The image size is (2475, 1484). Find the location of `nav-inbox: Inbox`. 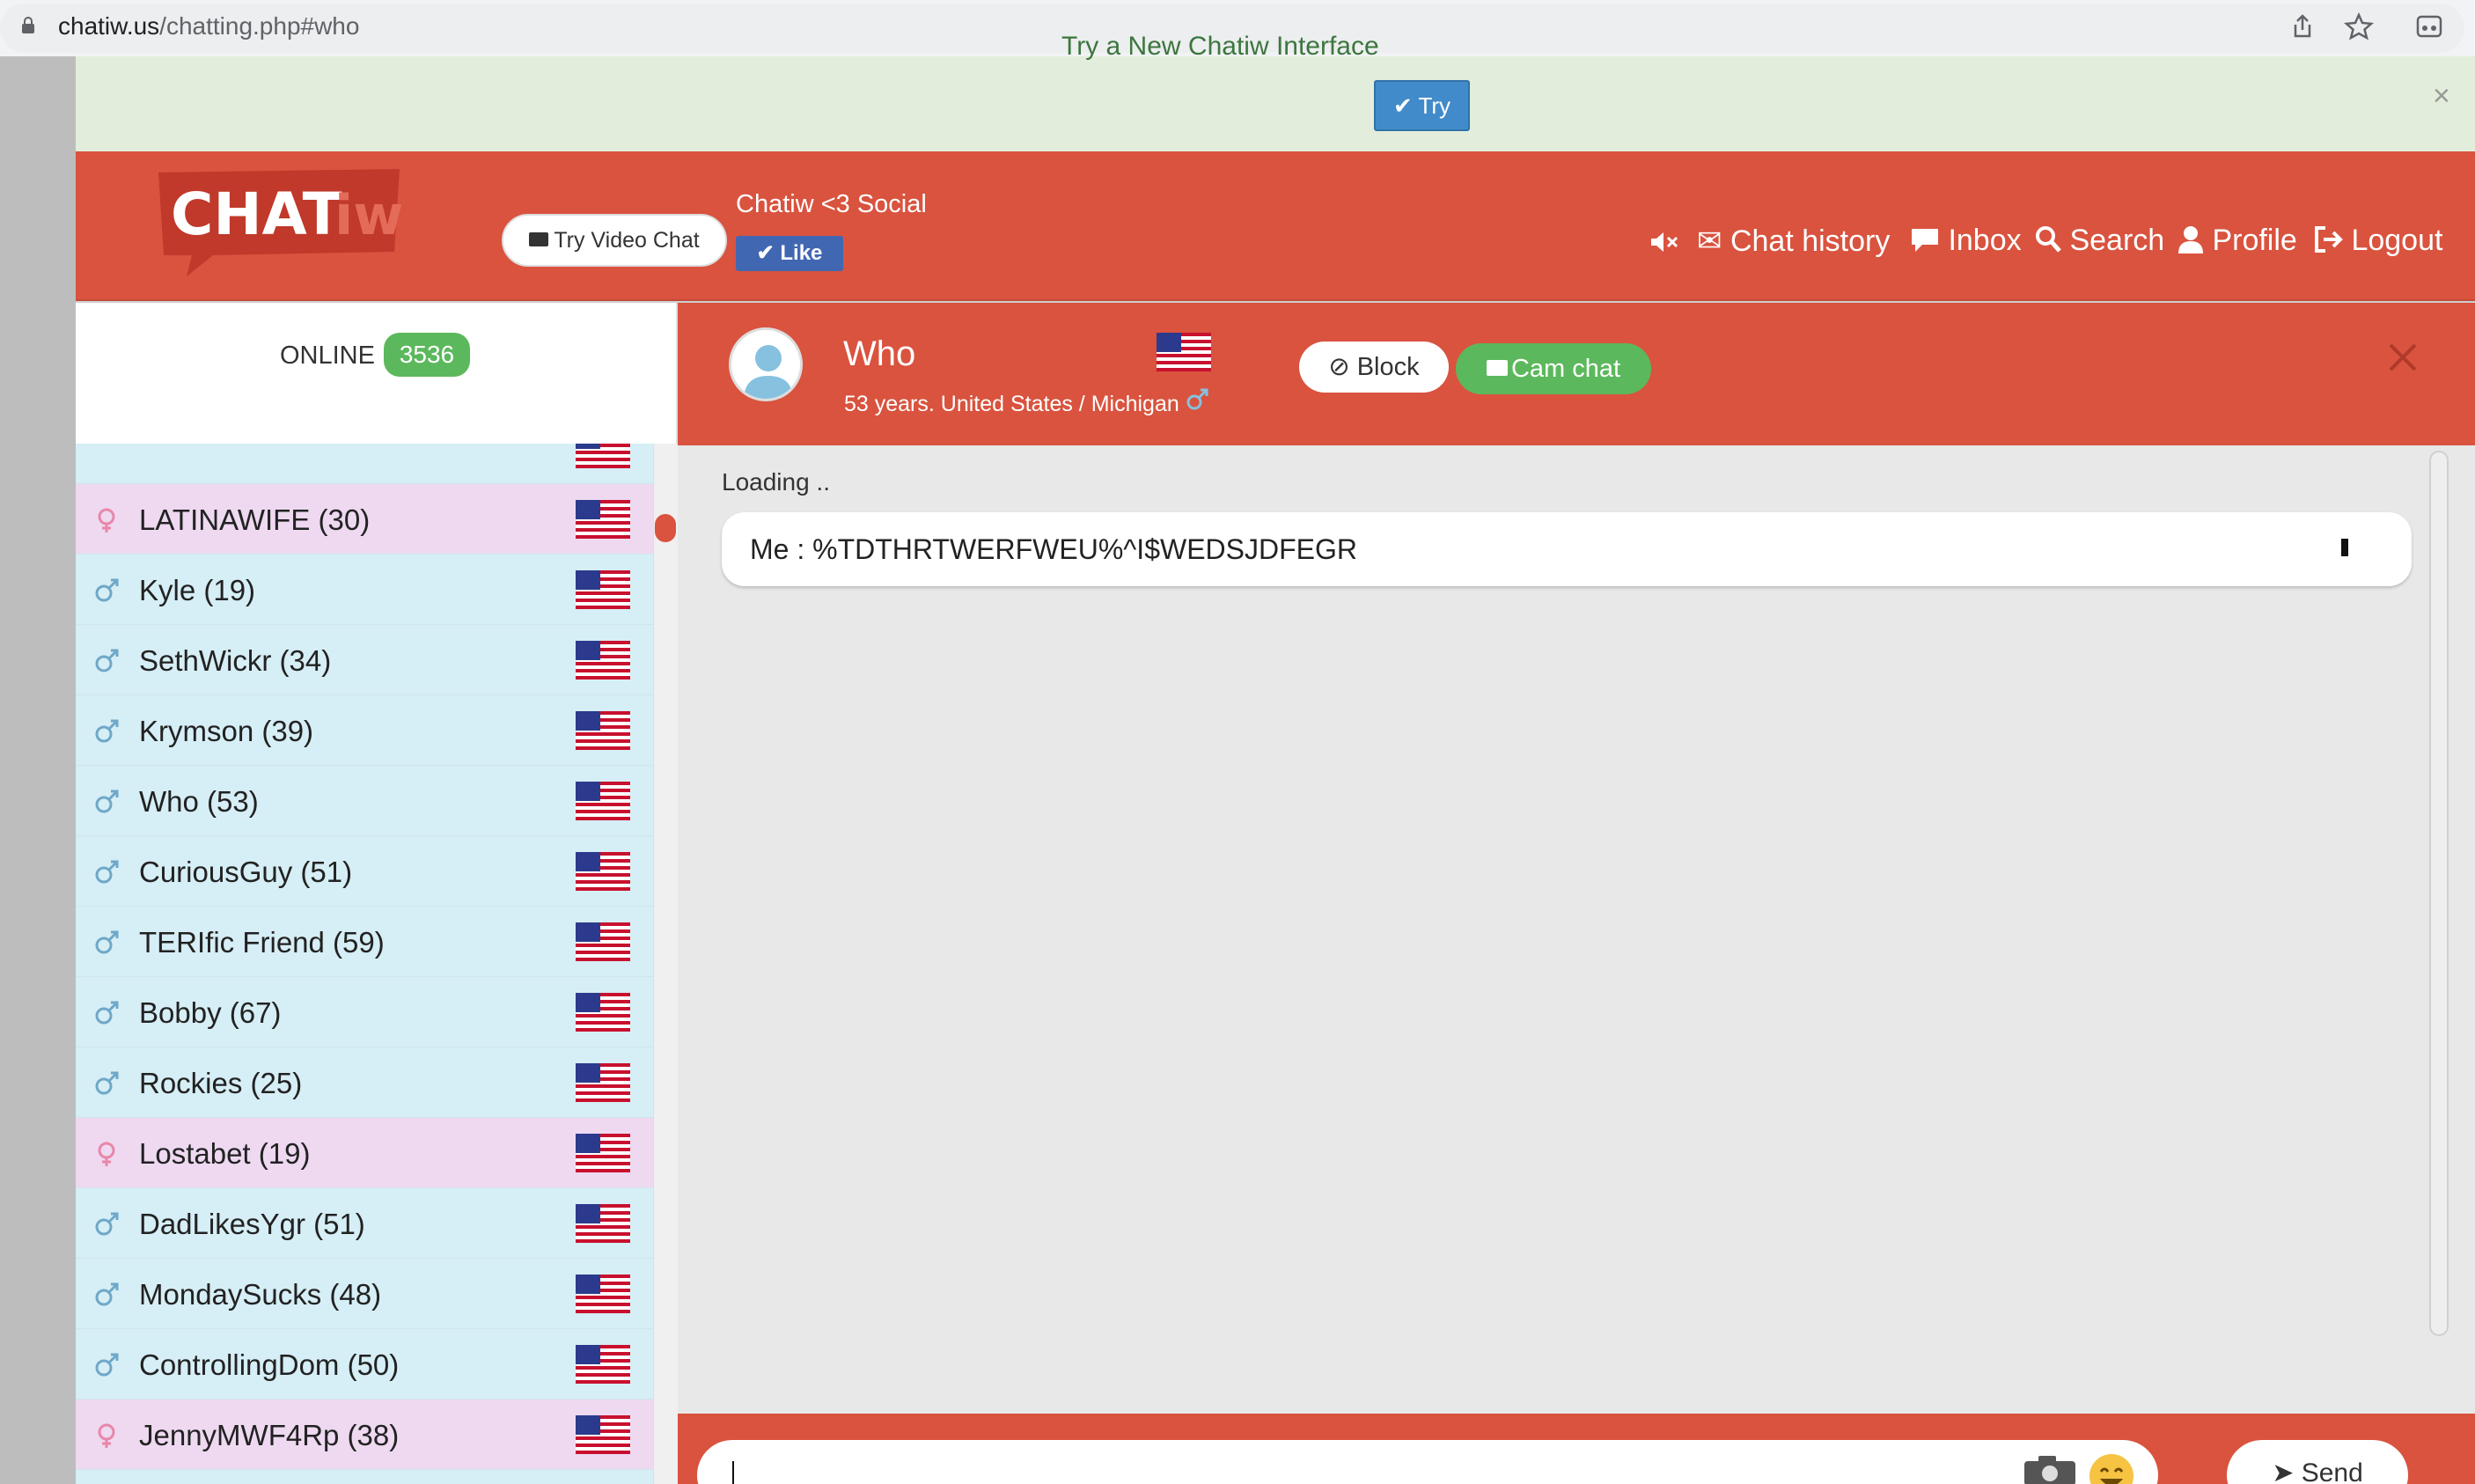

nav-inbox: Inbox is located at coordinates (1966, 243).